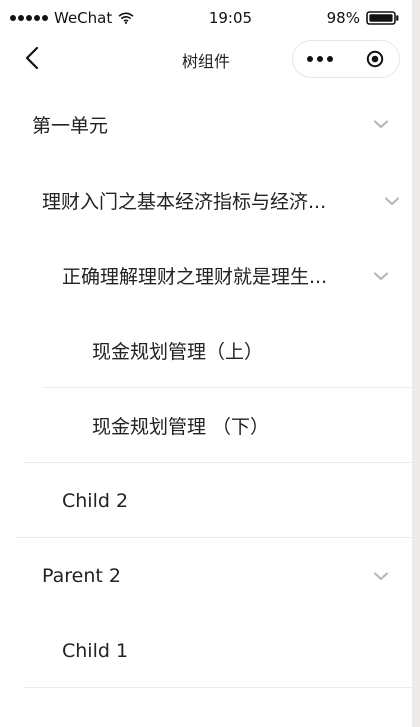 The width and height of the screenshot is (420, 727). Describe the element at coordinates (181, 427) in the screenshot. I see `tree-item-label: 现金规划管理 （下）` at that location.